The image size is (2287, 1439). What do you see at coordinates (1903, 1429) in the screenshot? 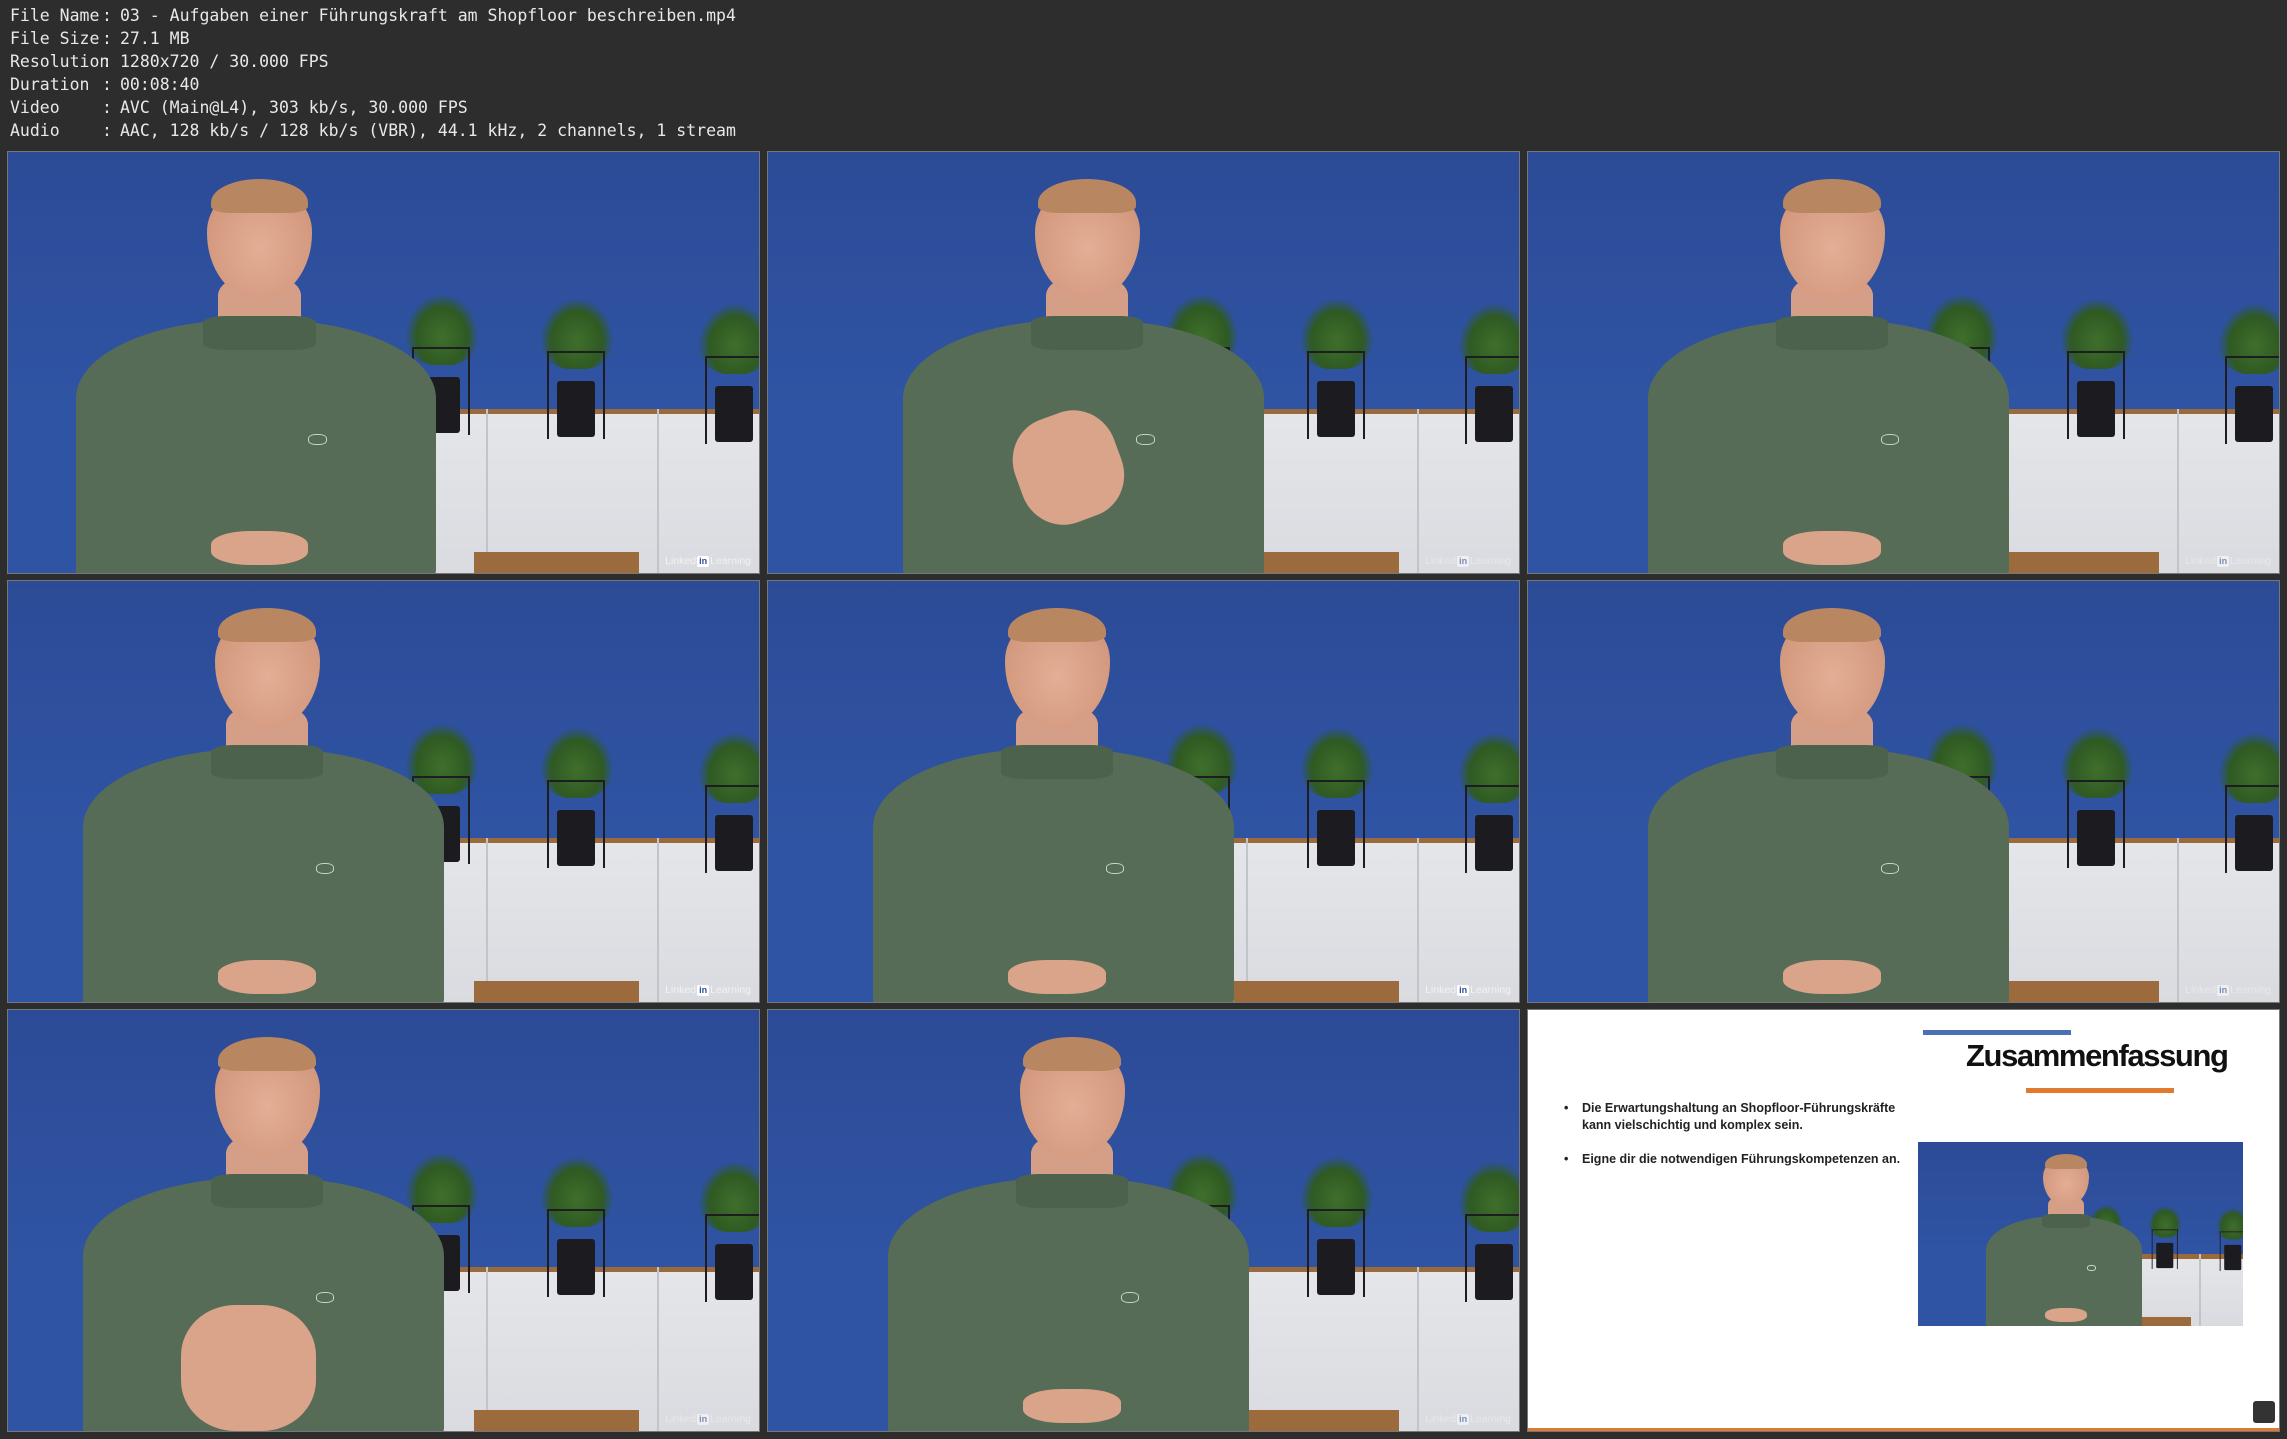
I see `slide-footer-line` at bounding box center [1903, 1429].